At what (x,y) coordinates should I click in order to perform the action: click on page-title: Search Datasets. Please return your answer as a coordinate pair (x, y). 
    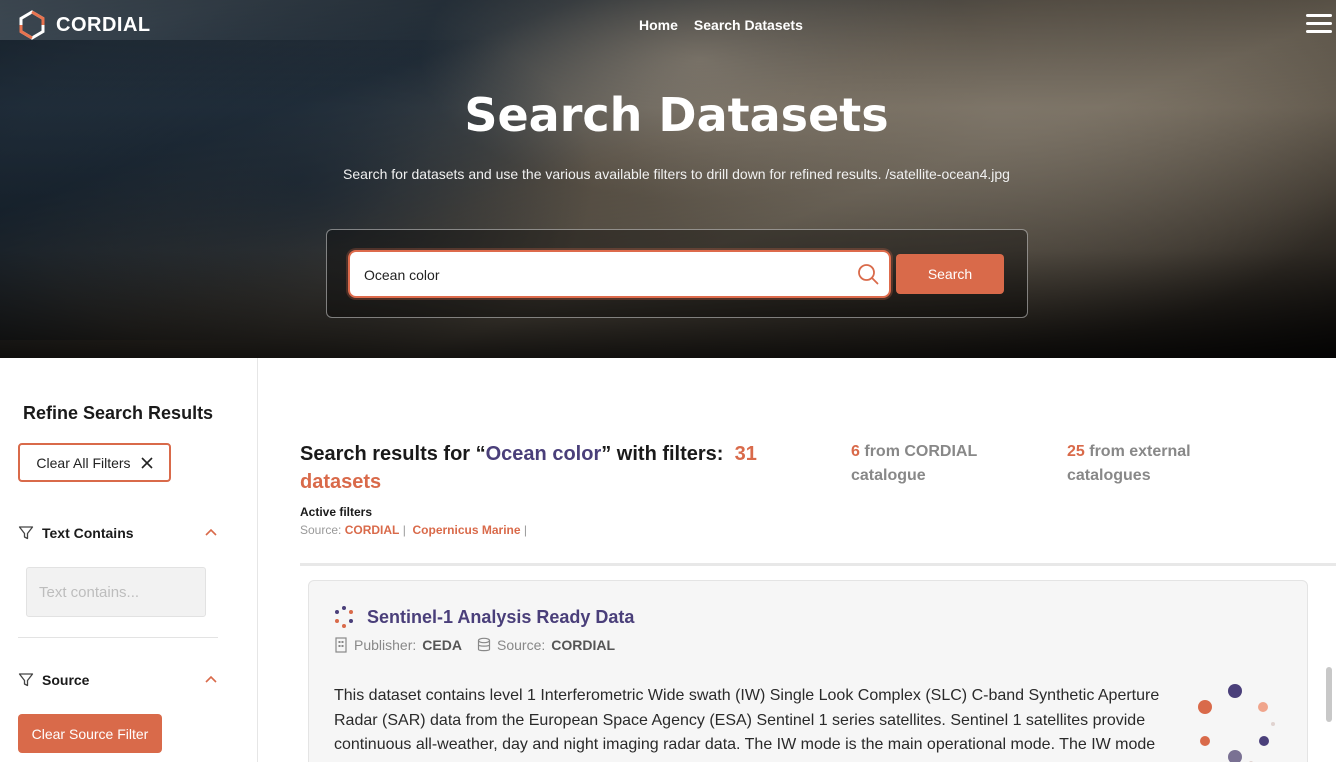
    Looking at the image, I should click on (676, 115).